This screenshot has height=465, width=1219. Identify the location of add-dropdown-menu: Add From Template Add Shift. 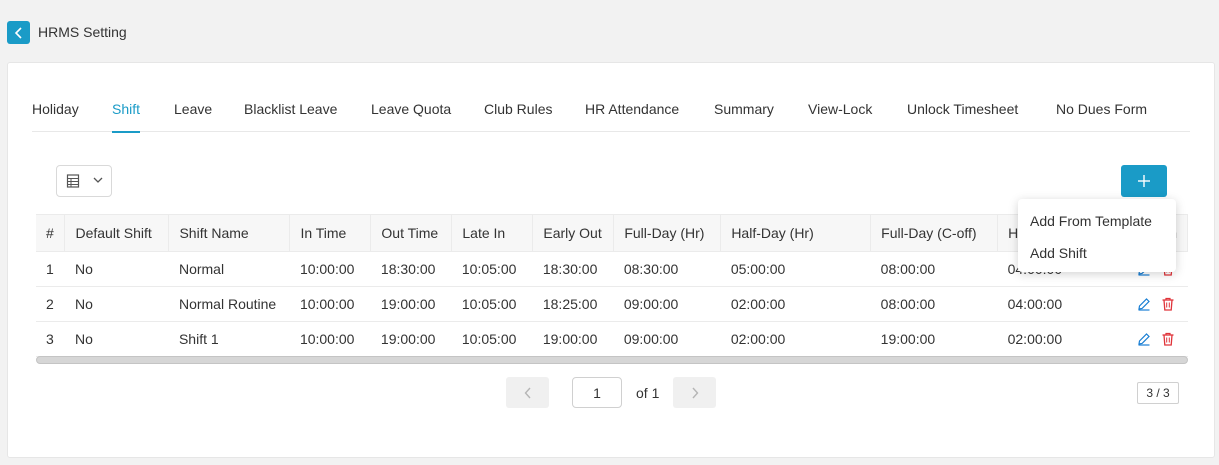
(1097, 235).